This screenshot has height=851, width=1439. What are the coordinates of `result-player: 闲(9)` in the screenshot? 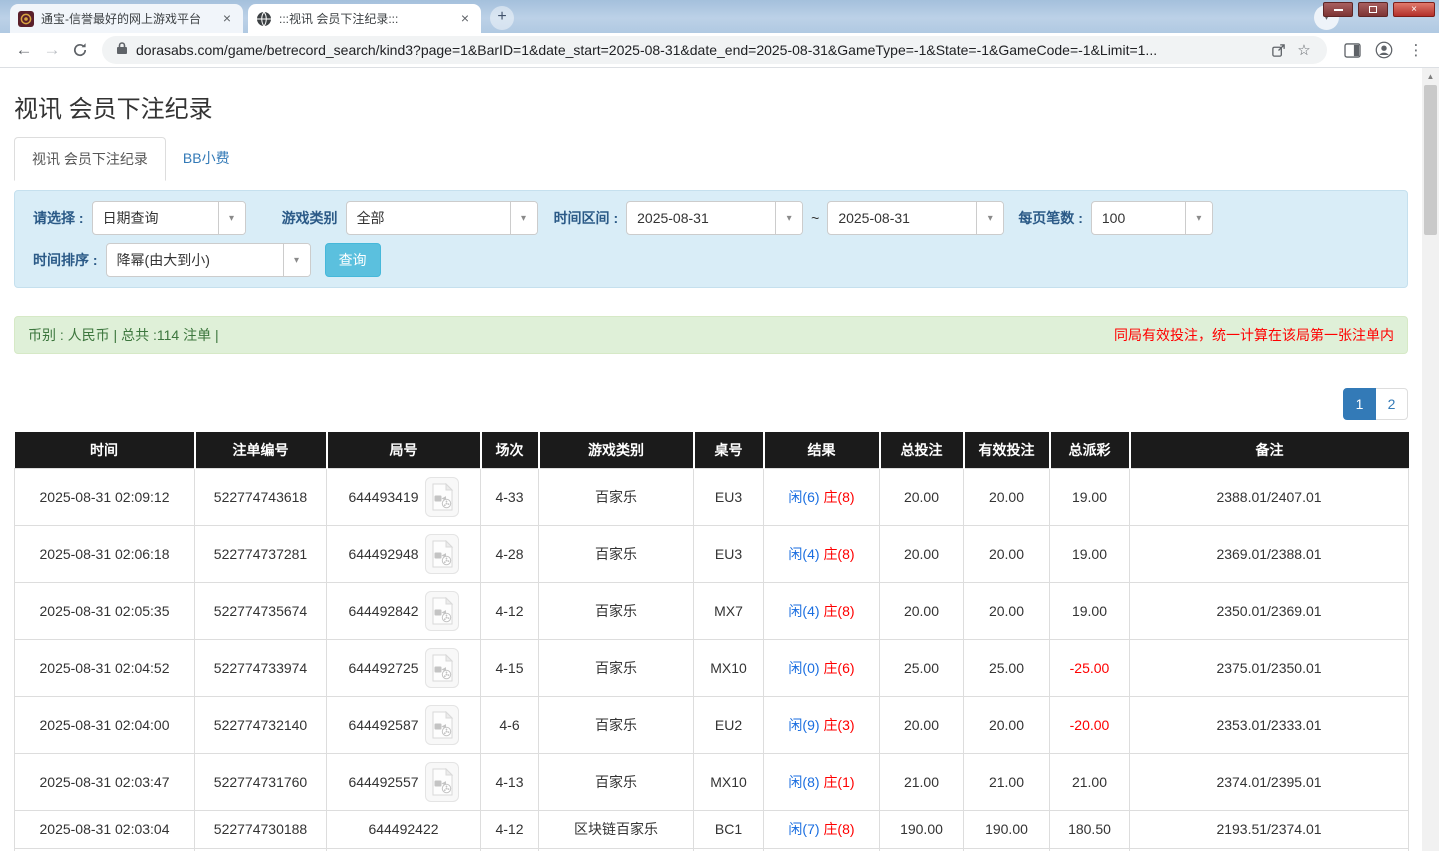 It's located at (804, 724).